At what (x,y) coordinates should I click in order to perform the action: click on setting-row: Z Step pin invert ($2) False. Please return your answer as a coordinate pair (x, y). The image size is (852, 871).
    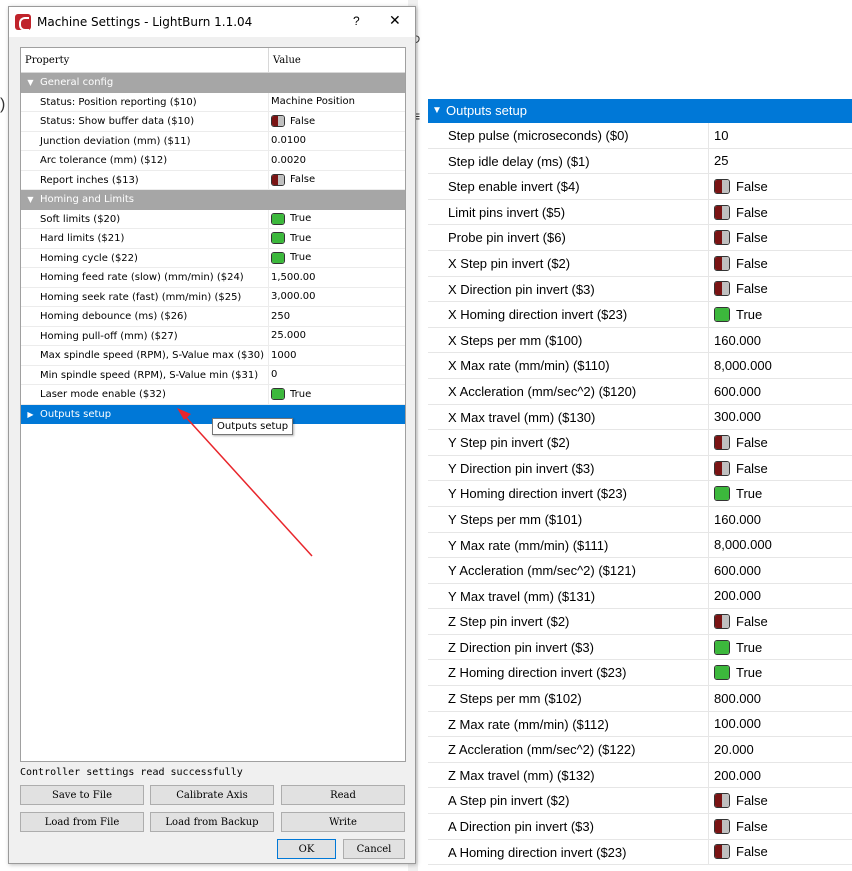
    Looking at the image, I should click on (640, 622).